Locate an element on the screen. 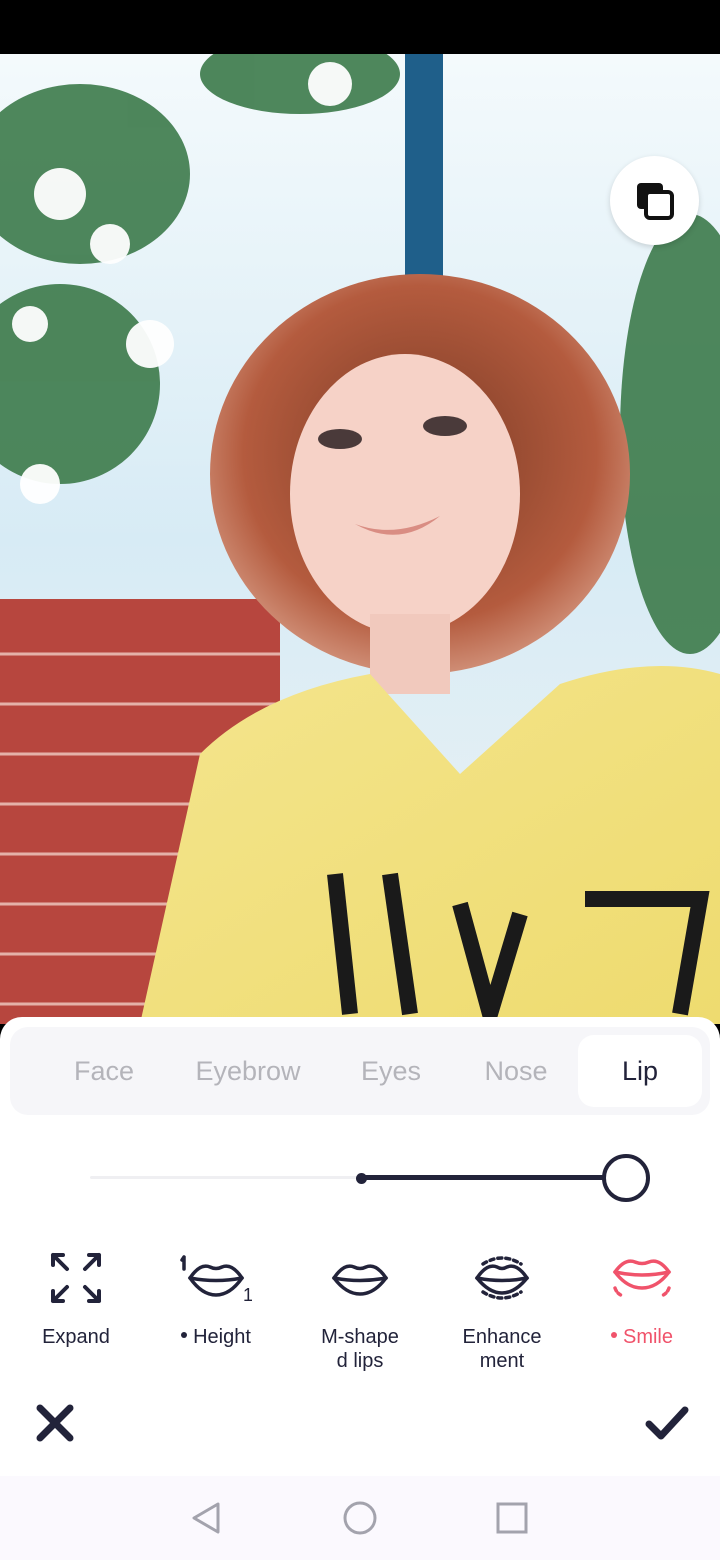 This screenshot has width=720, height=1560. status-bar is located at coordinates (360, 27).